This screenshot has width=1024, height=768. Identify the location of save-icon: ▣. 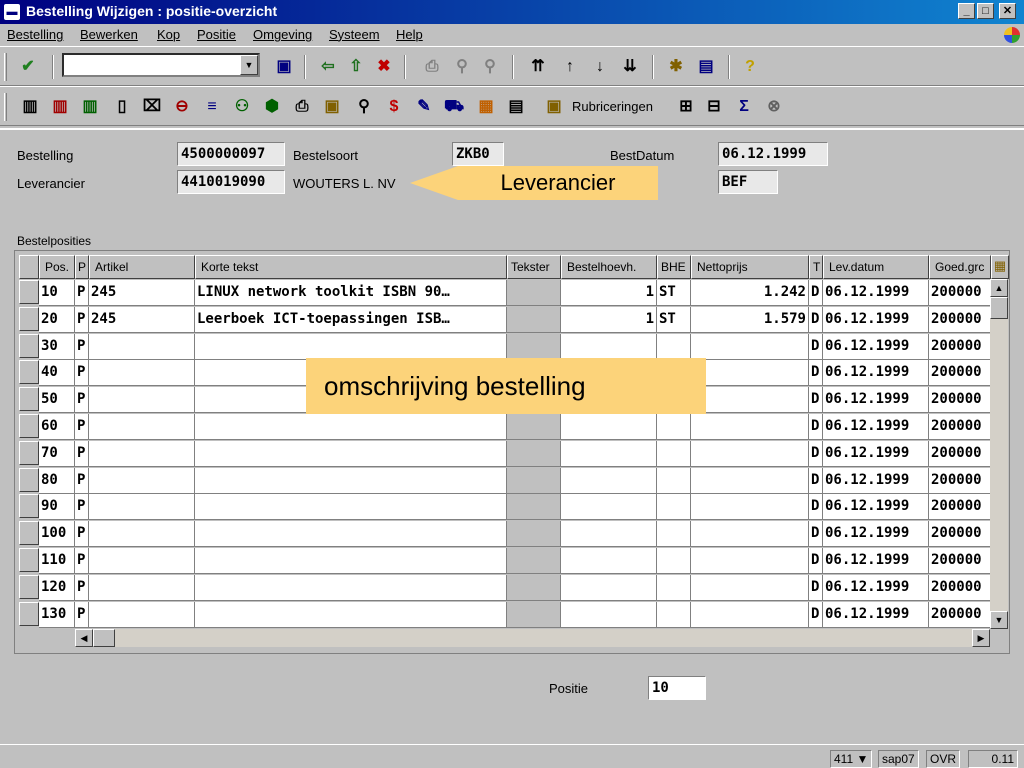
(284, 67).